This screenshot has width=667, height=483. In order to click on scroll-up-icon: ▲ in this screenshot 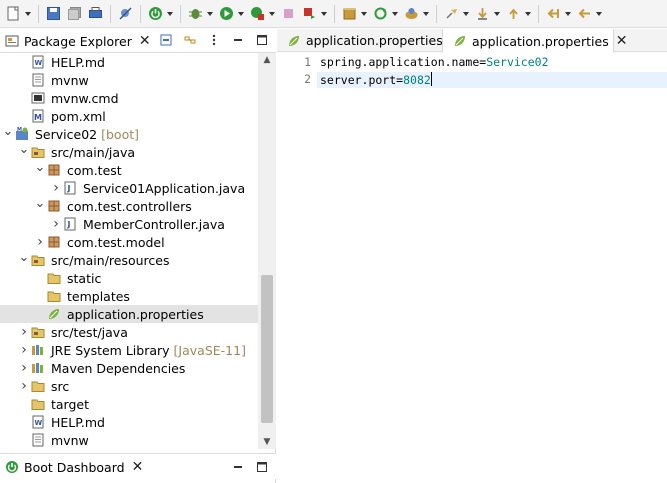, I will do `click(267, 60)`.